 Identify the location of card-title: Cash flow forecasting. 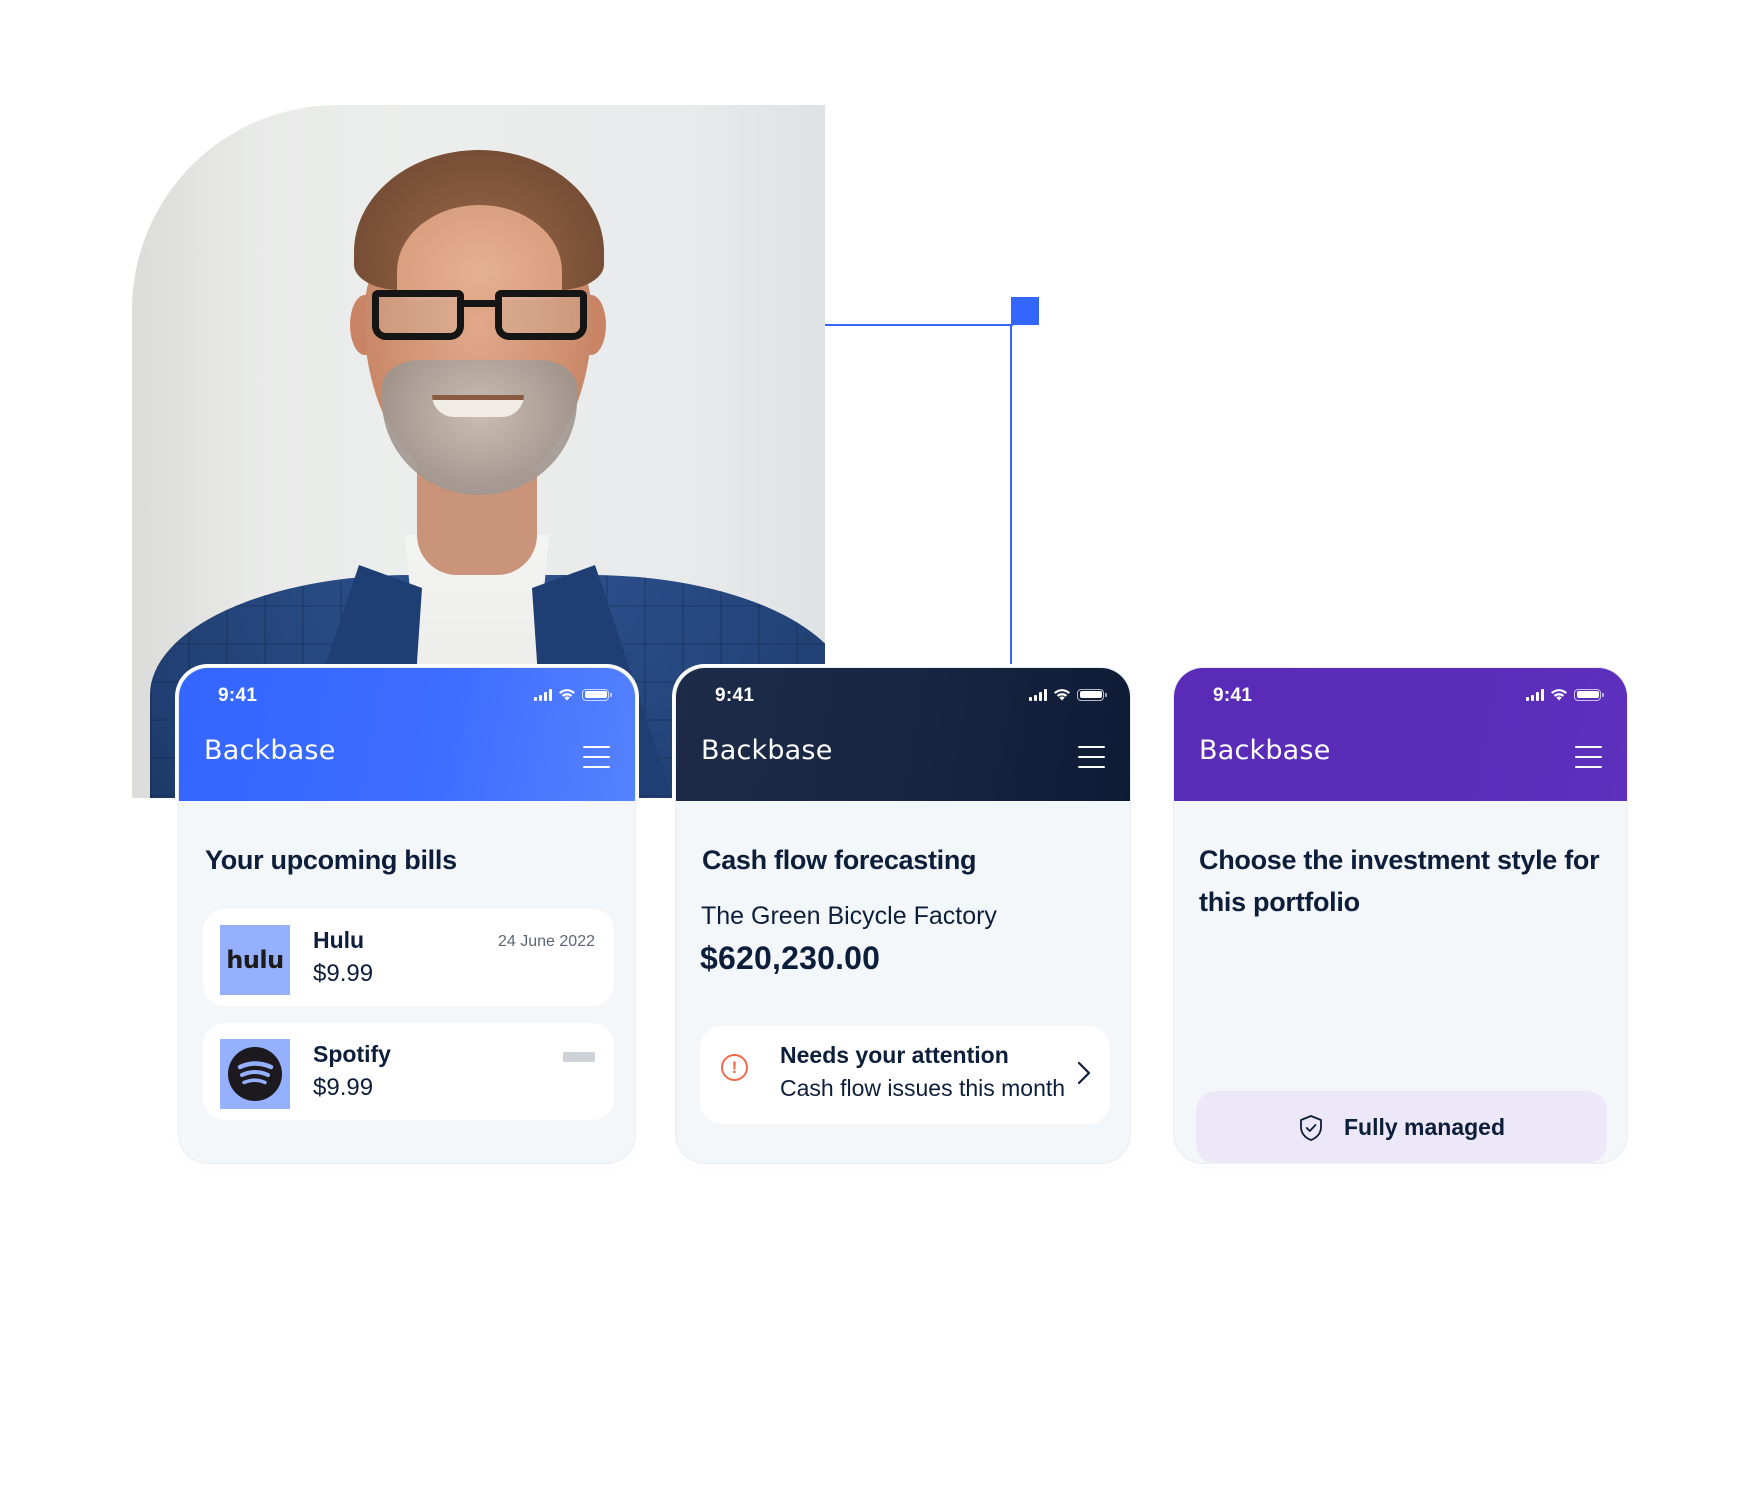
(839, 860).